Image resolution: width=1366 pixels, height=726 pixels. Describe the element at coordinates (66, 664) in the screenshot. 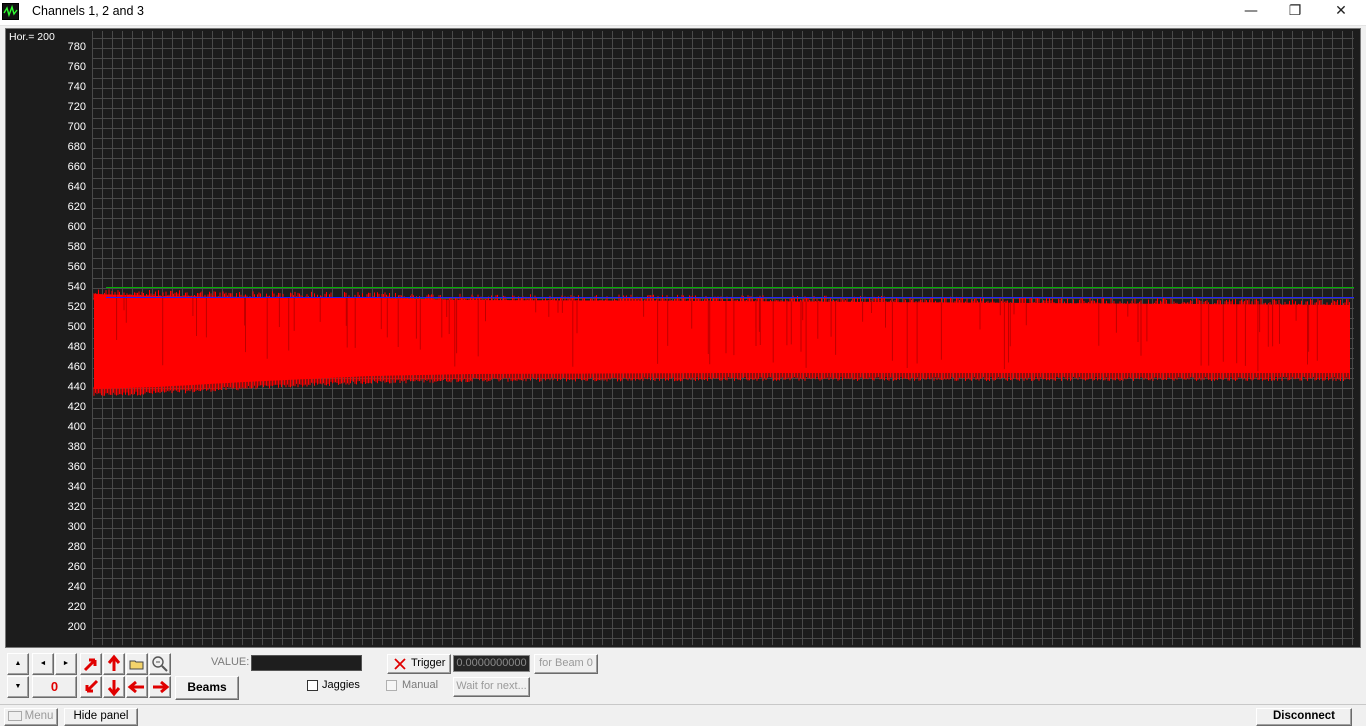

I see `scroll-right-button: ►` at that location.